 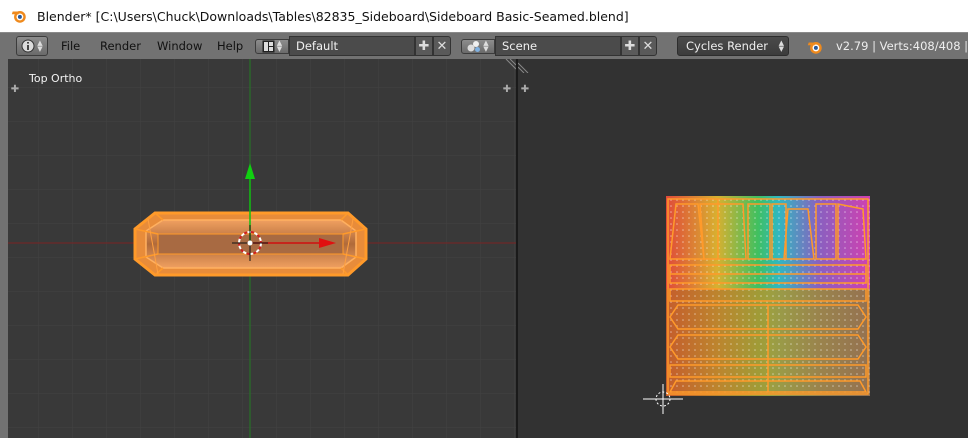 What do you see at coordinates (268, 46) in the screenshot?
I see `screen-layout-icon` at bounding box center [268, 46].